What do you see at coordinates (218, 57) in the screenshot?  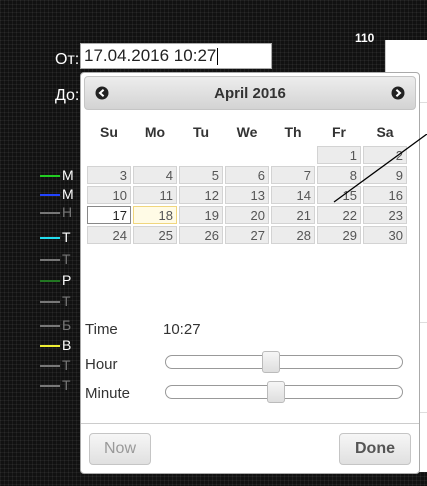 I see `text-caret` at bounding box center [218, 57].